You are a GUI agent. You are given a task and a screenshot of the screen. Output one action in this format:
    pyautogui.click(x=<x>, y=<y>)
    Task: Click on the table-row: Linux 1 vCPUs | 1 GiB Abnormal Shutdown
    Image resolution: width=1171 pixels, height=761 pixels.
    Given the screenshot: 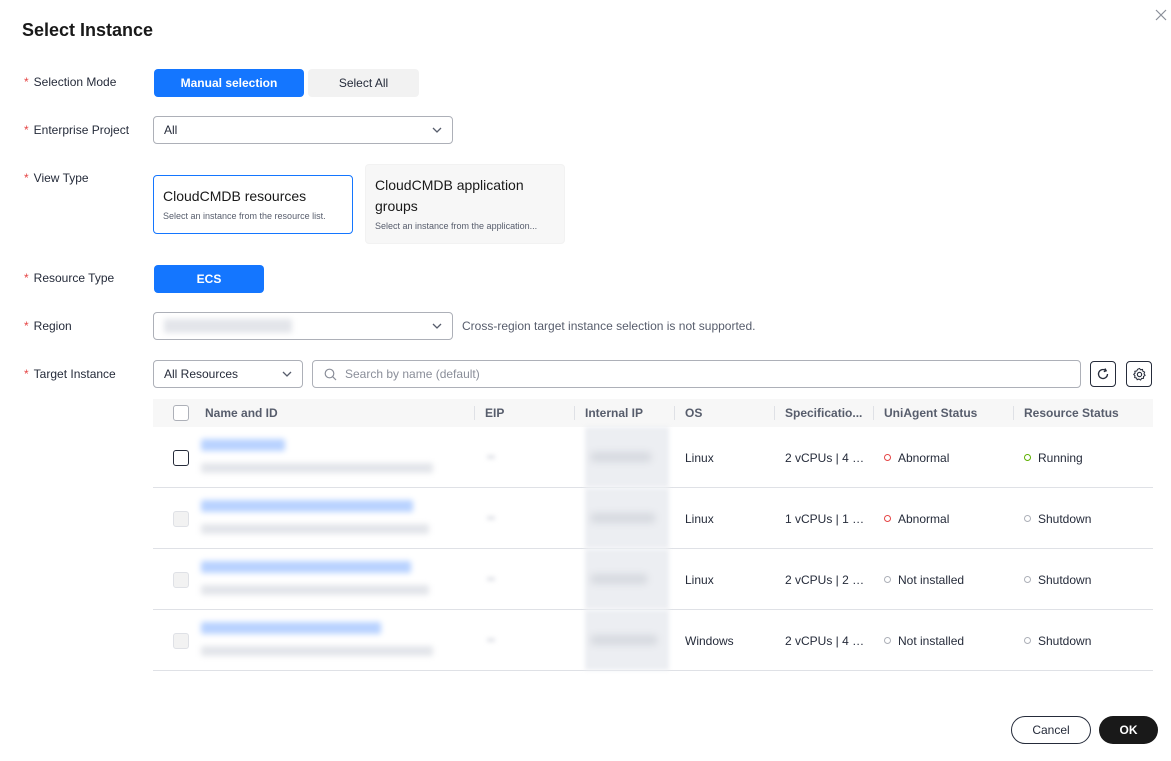 What is the action you would take?
    pyautogui.click(x=653, y=518)
    